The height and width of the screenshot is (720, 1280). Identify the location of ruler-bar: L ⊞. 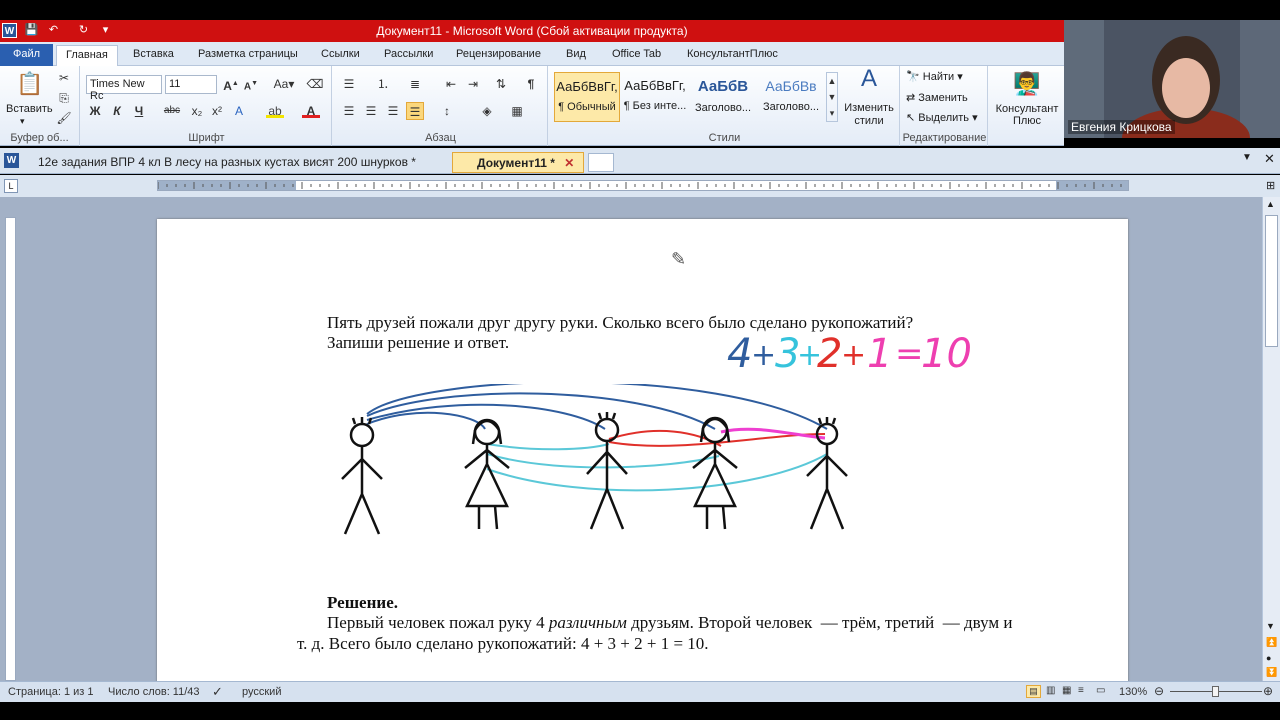
(640, 186).